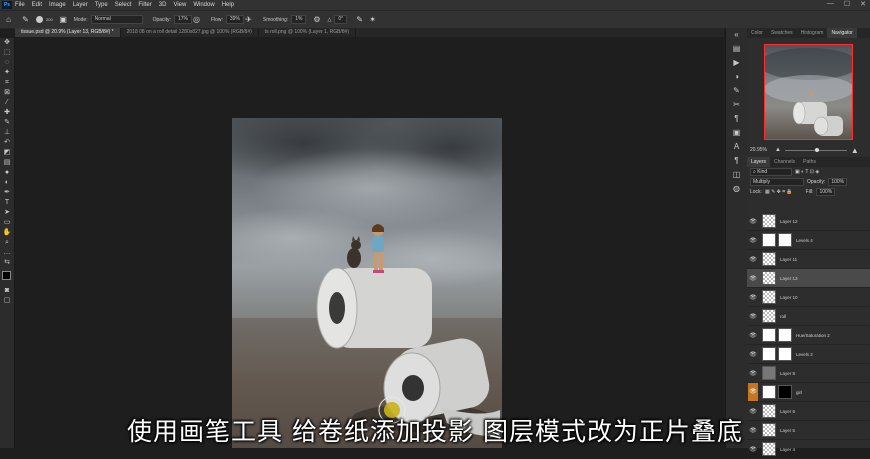  Describe the element at coordinates (234, 19) in the screenshot. I see `flow-input: 39%` at that location.